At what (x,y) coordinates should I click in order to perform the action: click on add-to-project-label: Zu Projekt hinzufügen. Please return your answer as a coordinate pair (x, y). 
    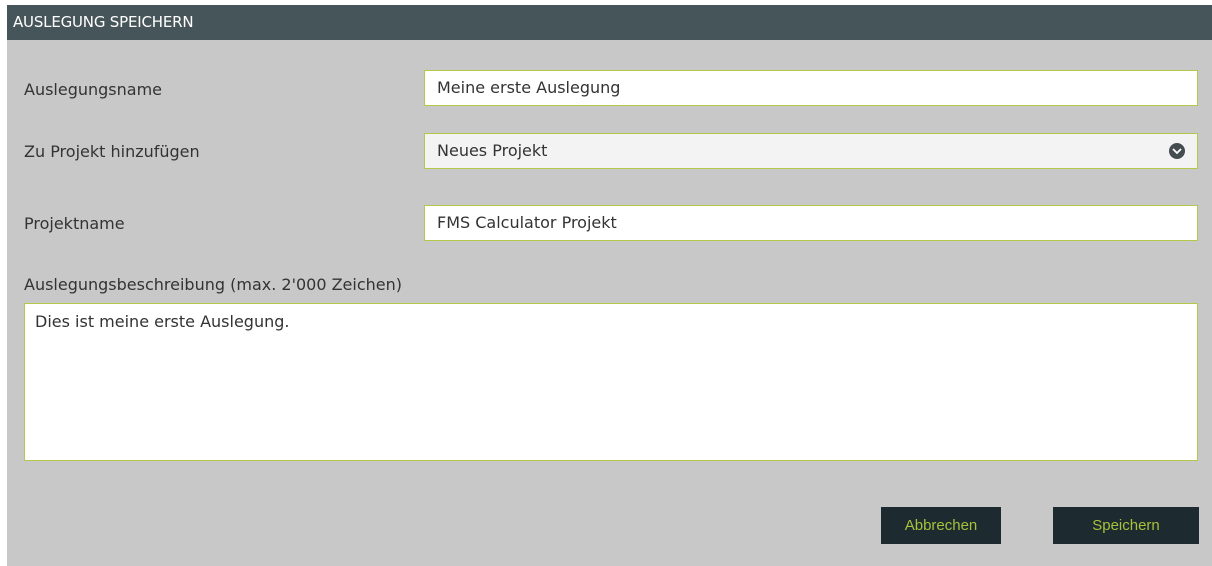
    Looking at the image, I should click on (112, 151).